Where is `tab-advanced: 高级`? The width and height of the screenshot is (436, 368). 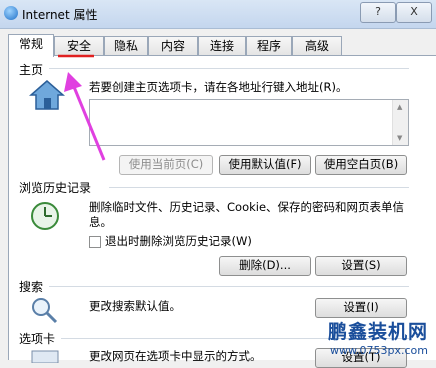 tab-advanced: 高级 is located at coordinates (317, 46).